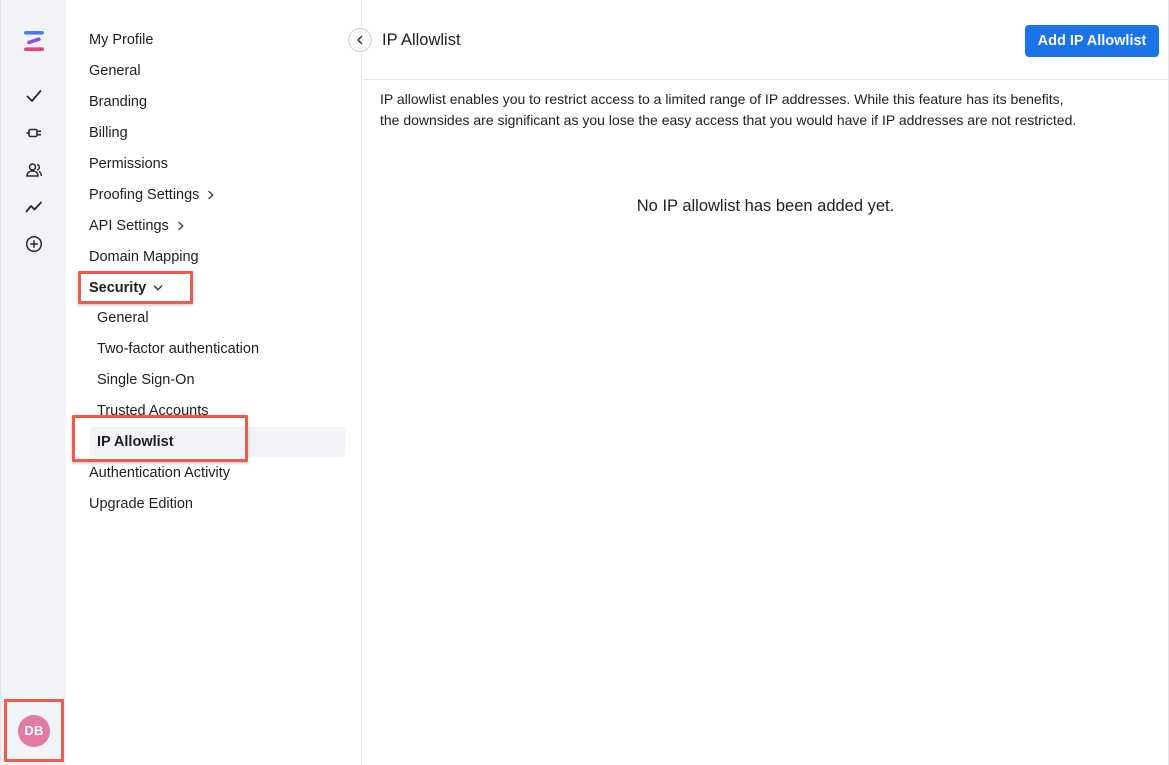 This screenshot has width=1169, height=765. Describe the element at coordinates (129, 226) in the screenshot. I see `nav-item-label: API Settings` at that location.